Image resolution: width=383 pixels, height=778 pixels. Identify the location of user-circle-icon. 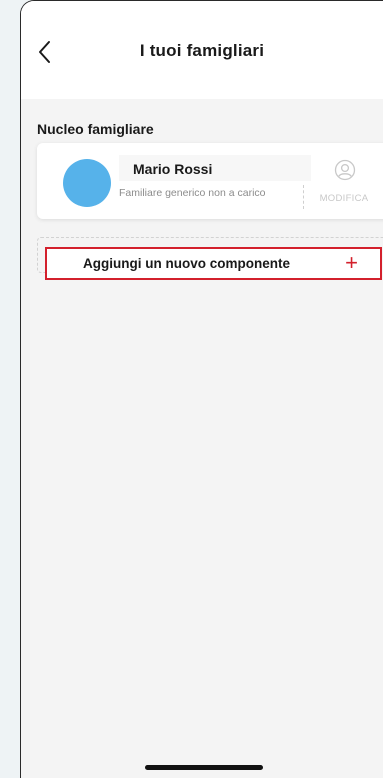
(345, 170).